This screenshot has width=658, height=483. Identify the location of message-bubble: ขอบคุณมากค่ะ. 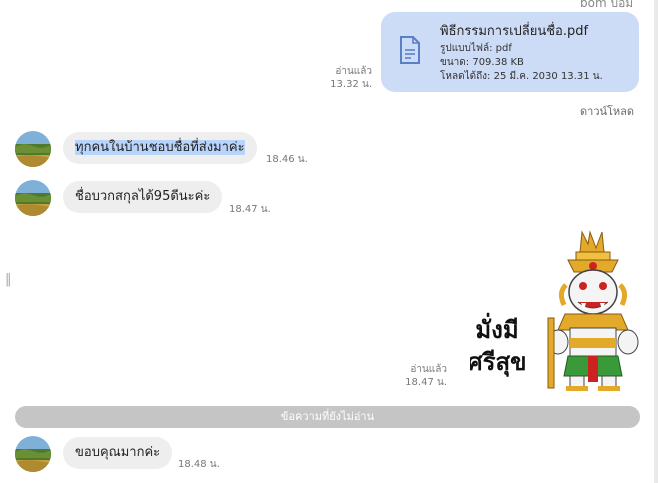
(118, 453).